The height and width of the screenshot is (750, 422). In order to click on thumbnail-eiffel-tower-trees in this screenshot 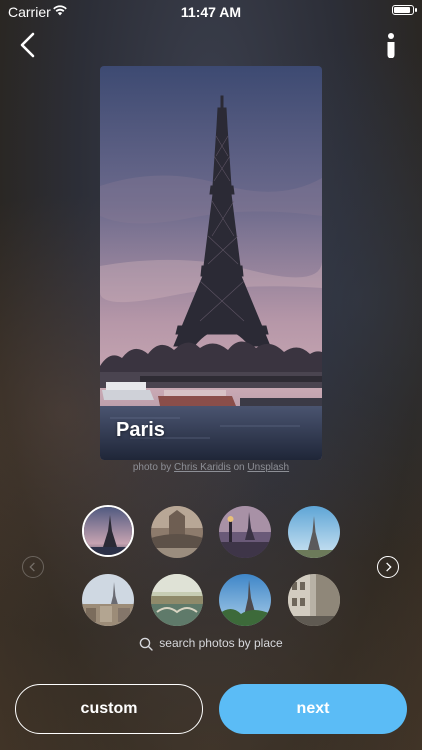, I will do `click(245, 600)`.